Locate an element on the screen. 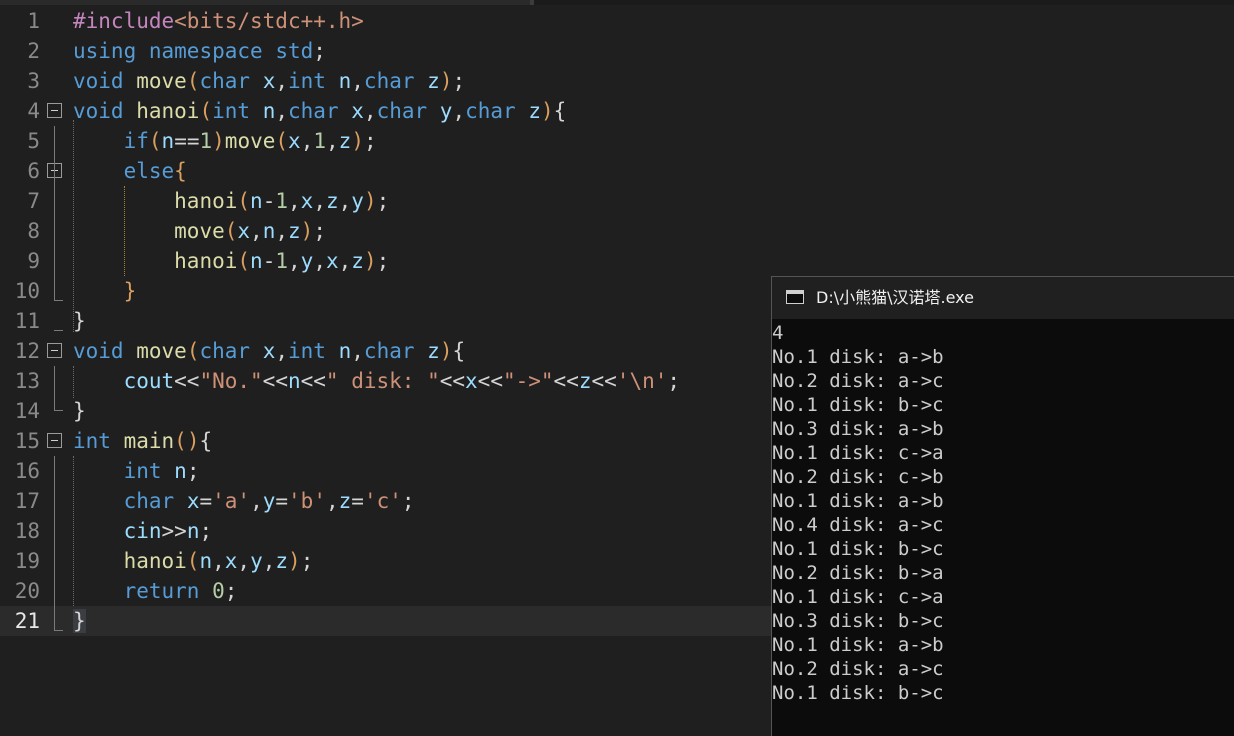 The height and width of the screenshot is (736, 1234). code-token: 'a' is located at coordinates (231, 501).